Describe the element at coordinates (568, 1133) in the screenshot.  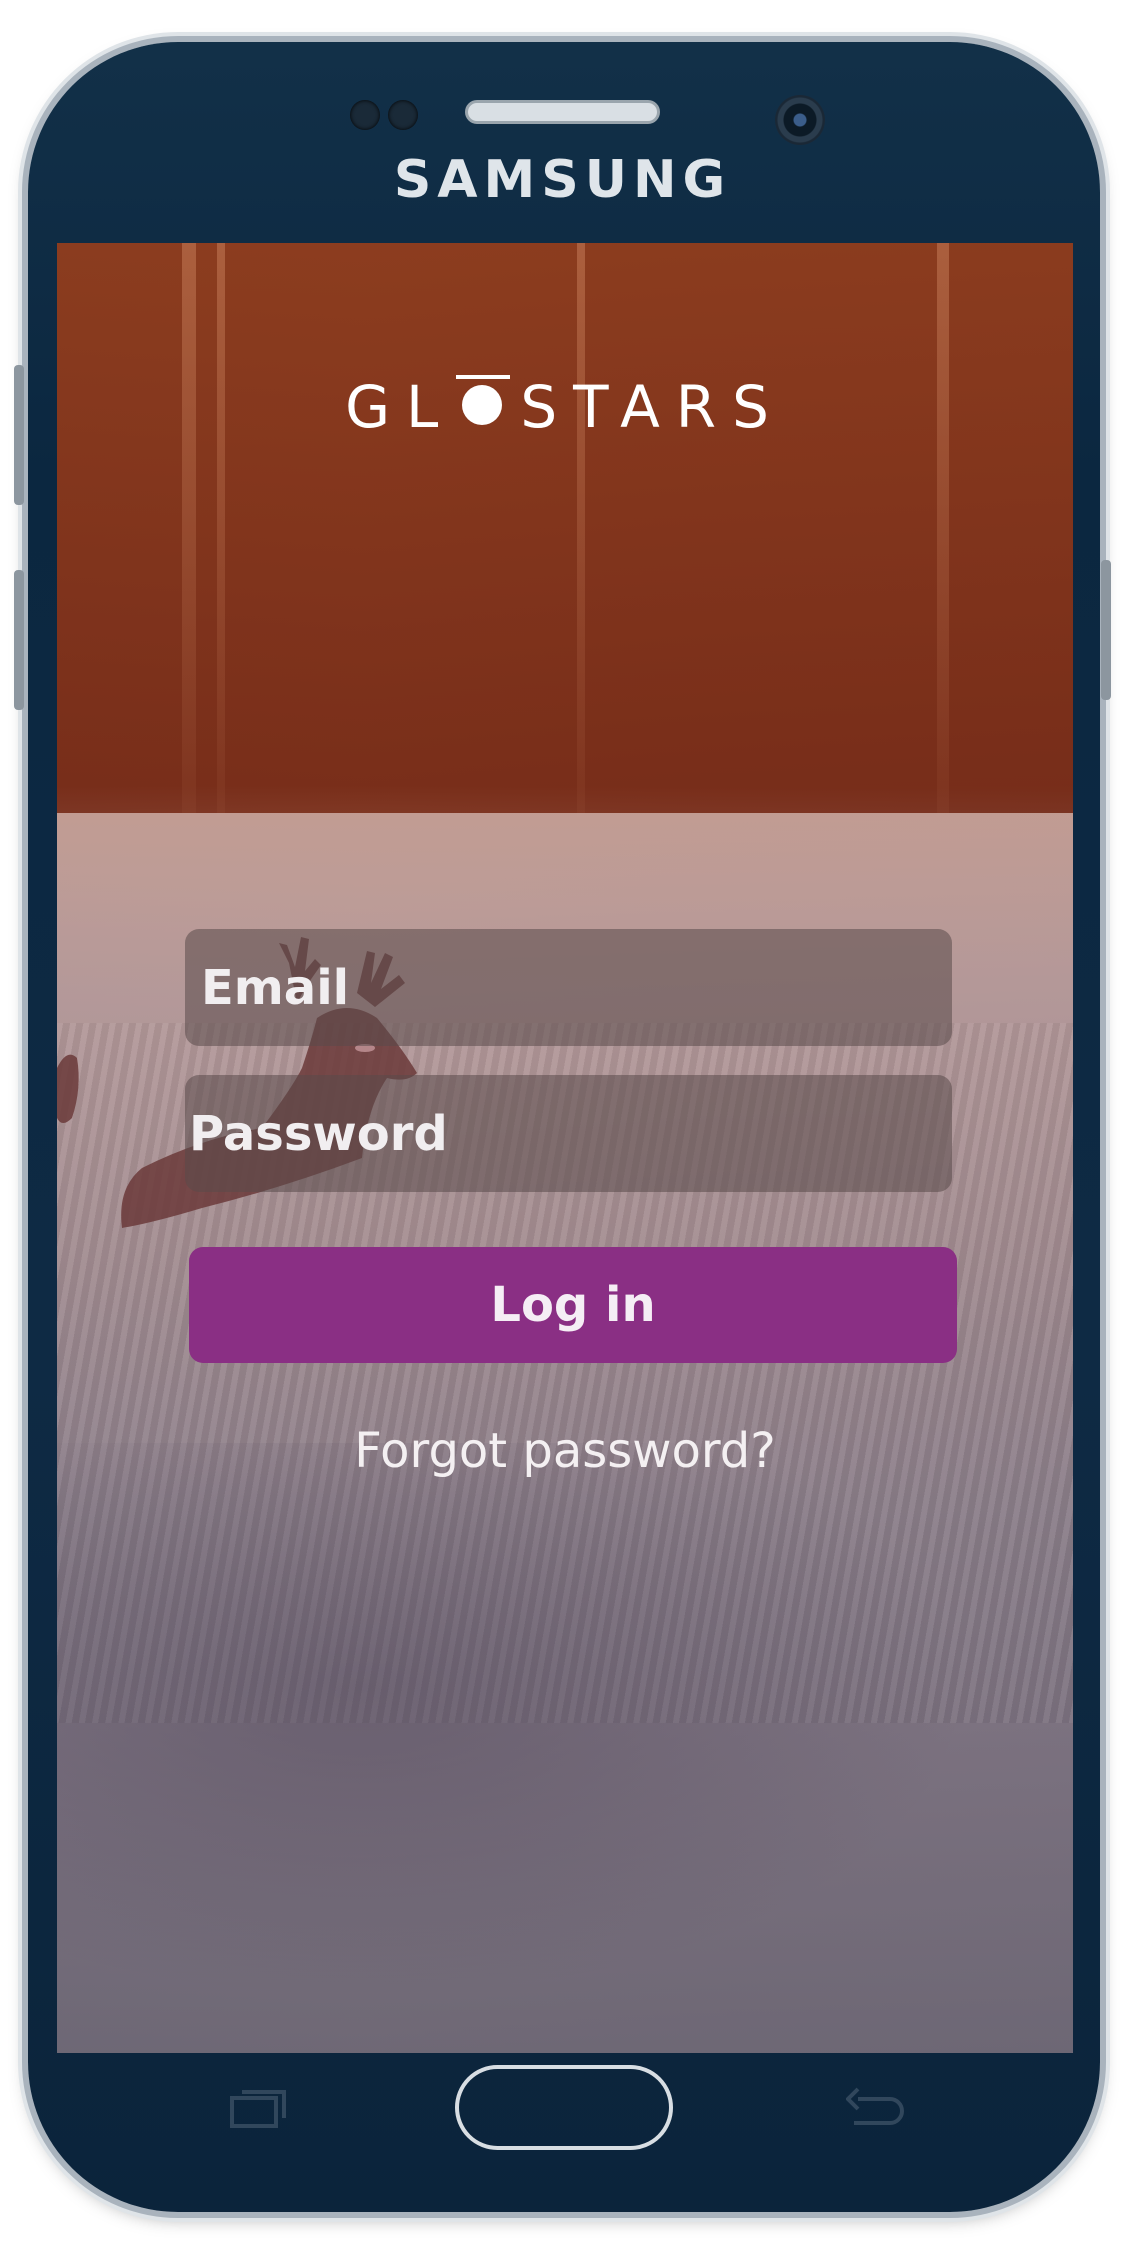
I see `password-field: Password` at that location.